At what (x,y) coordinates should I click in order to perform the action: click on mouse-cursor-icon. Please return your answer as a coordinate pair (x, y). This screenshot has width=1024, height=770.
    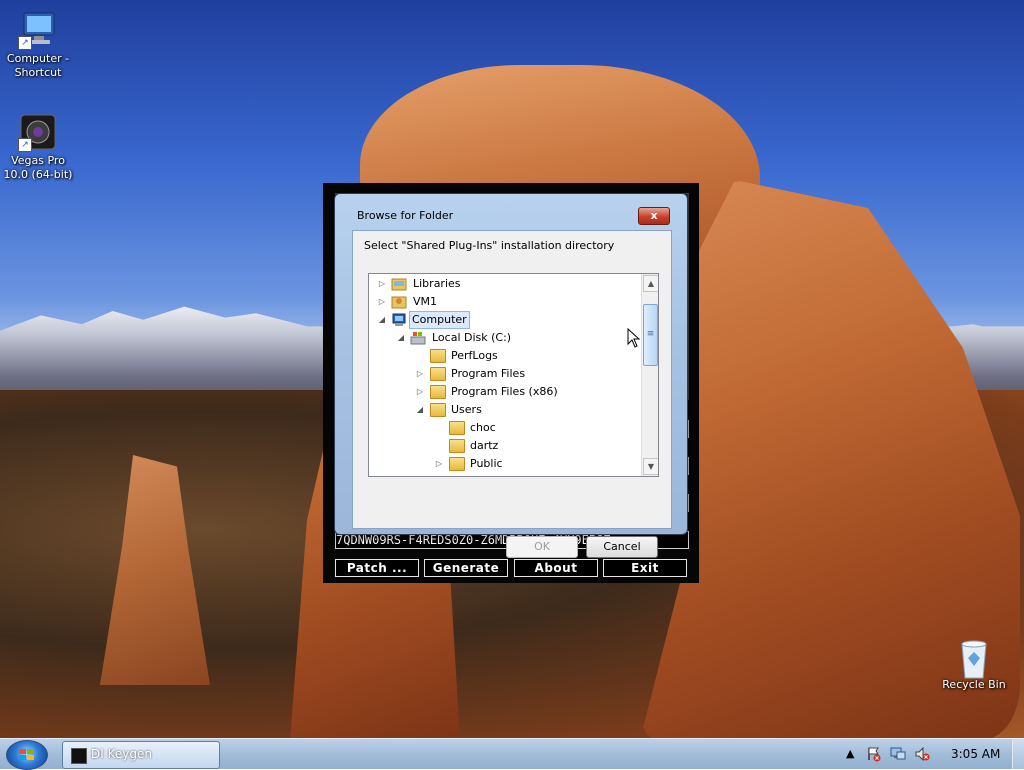
    Looking at the image, I should click on (634, 338).